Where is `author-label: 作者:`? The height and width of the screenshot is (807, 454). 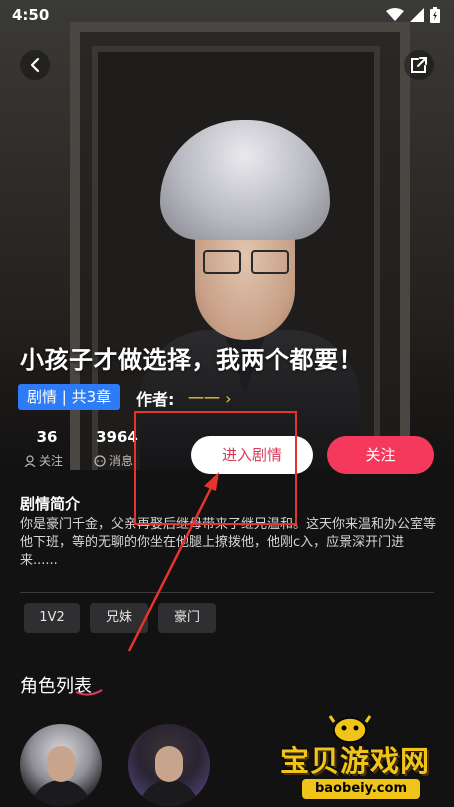 author-label: 作者: is located at coordinates (155, 399).